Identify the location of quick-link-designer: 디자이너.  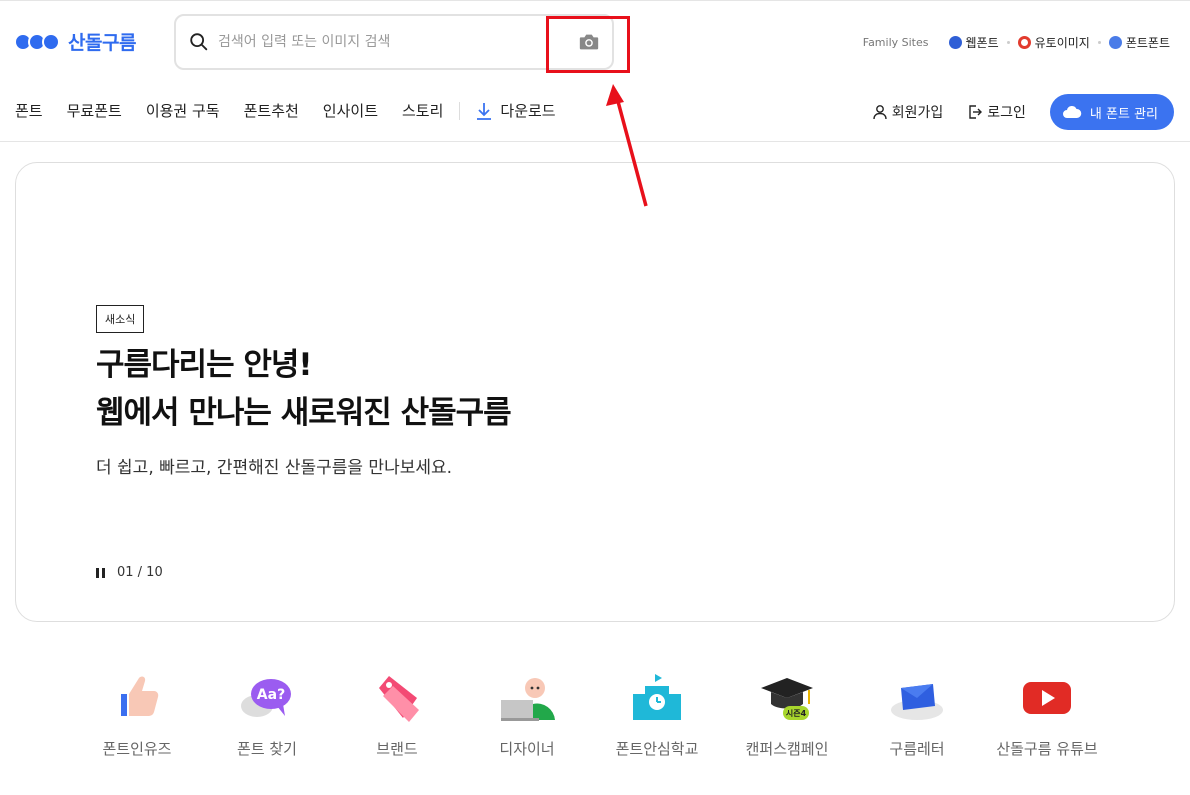
(527, 713).